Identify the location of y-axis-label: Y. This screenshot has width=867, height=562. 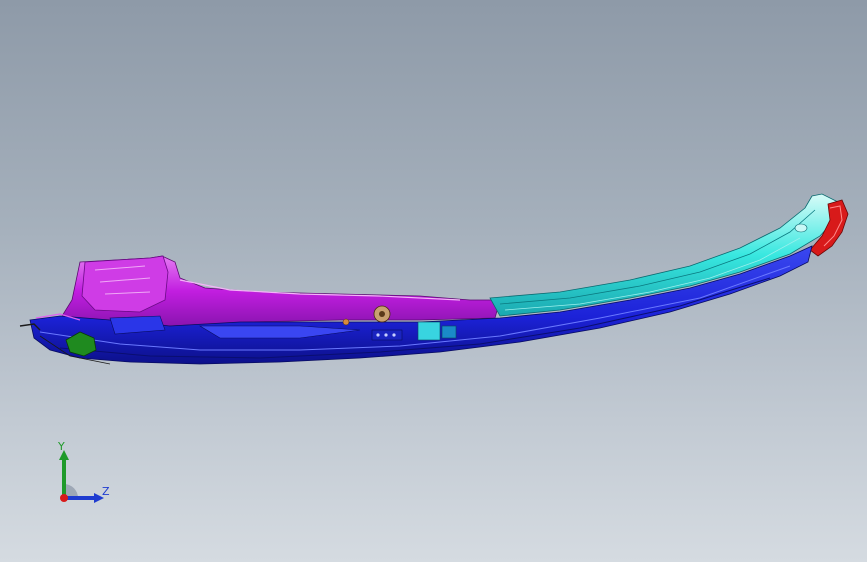
(61, 446).